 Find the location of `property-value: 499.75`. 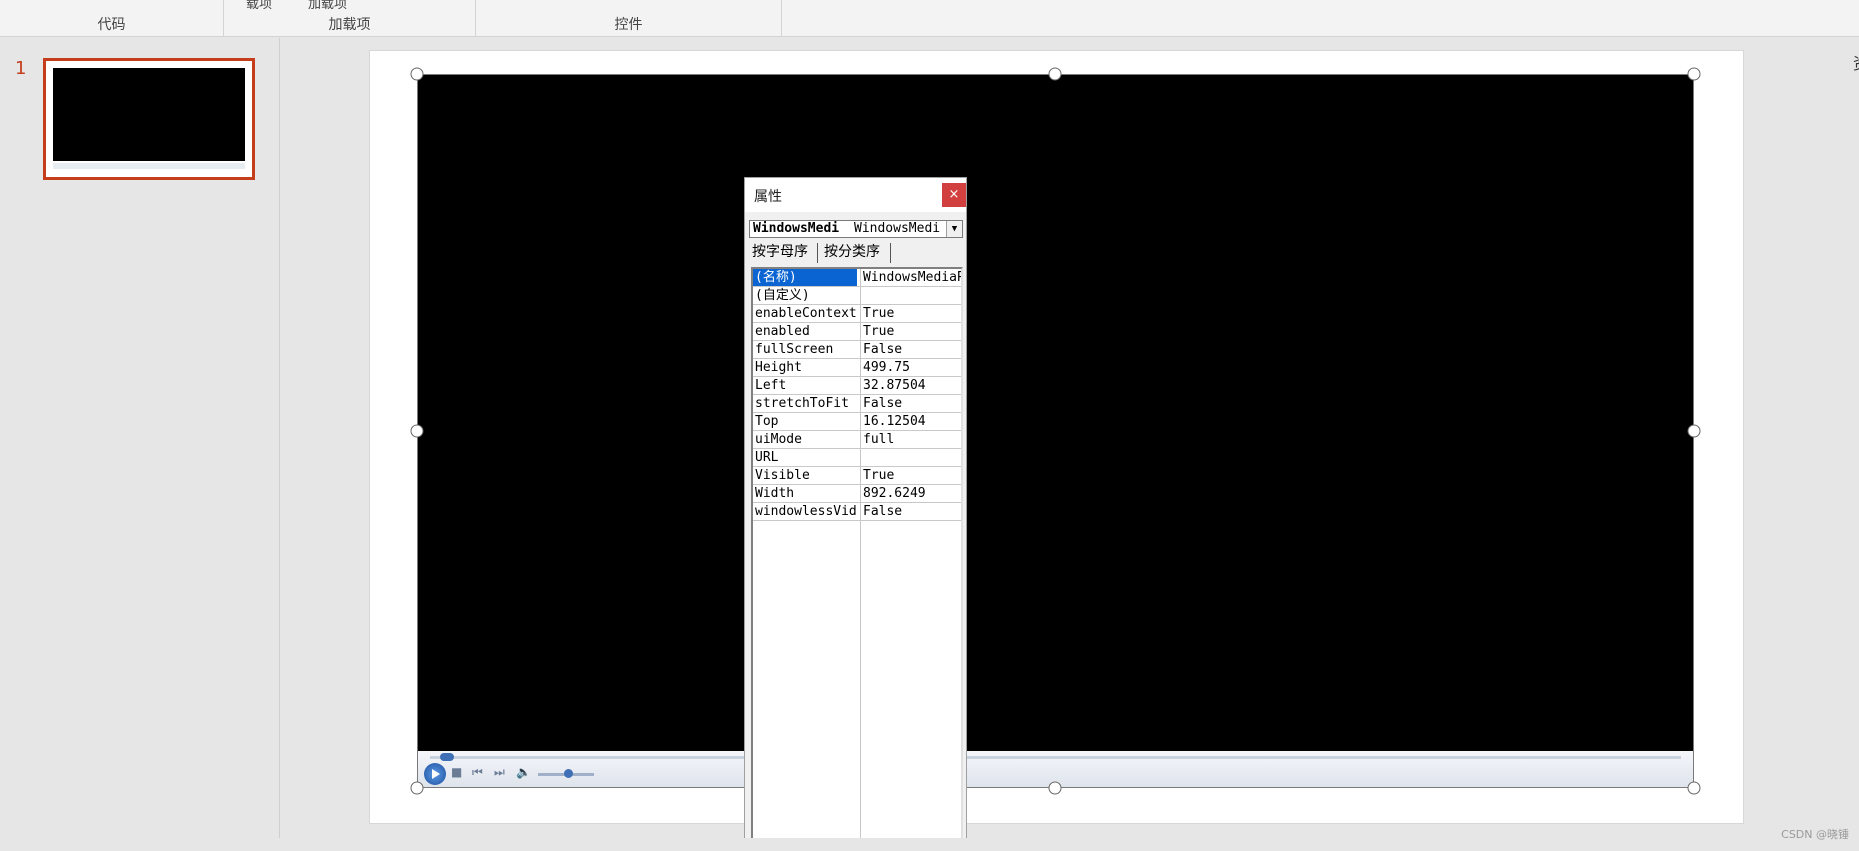

property-value: 499.75 is located at coordinates (910, 367).